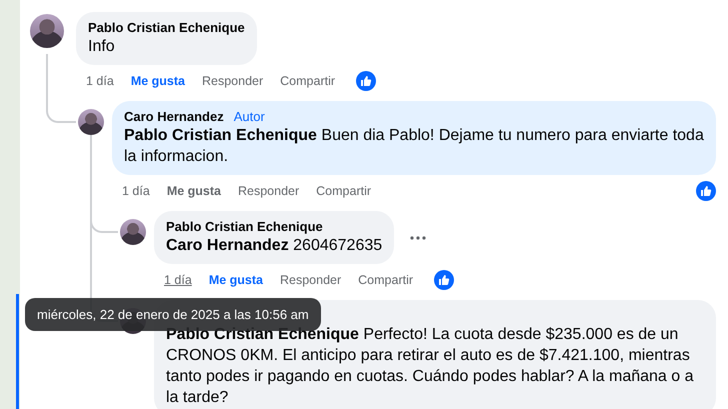  I want to click on author-name: Caro Hernandez, so click(174, 116).